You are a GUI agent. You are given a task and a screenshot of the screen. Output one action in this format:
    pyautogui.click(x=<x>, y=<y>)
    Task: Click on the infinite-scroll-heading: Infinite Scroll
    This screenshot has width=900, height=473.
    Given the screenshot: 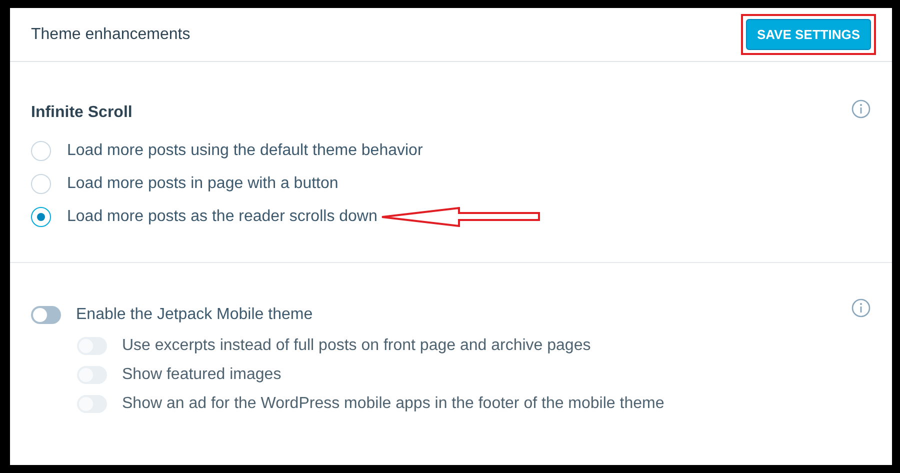 What is the action you would take?
    pyautogui.click(x=81, y=113)
    